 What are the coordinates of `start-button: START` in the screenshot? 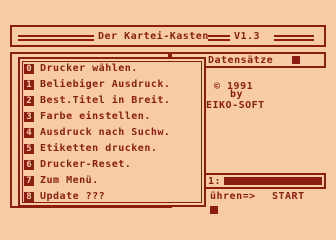 It's located at (288, 197).